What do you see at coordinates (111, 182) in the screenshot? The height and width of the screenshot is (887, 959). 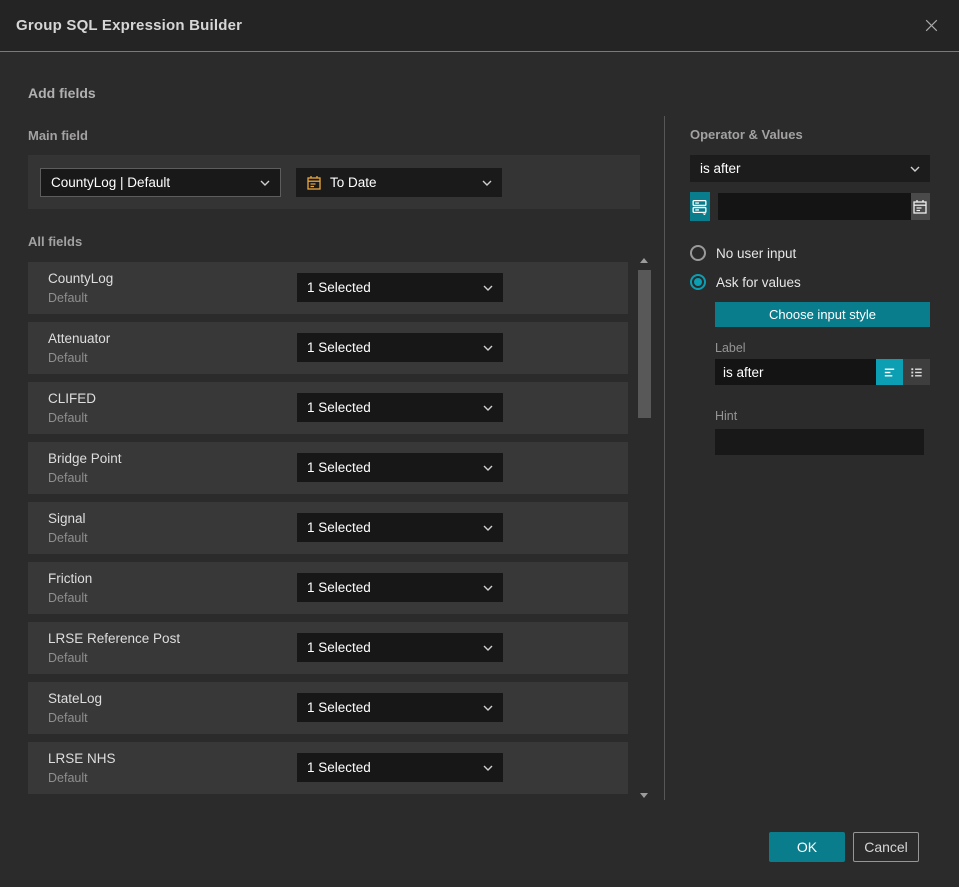 I see `main-field-select-label: CountyLog | Default` at bounding box center [111, 182].